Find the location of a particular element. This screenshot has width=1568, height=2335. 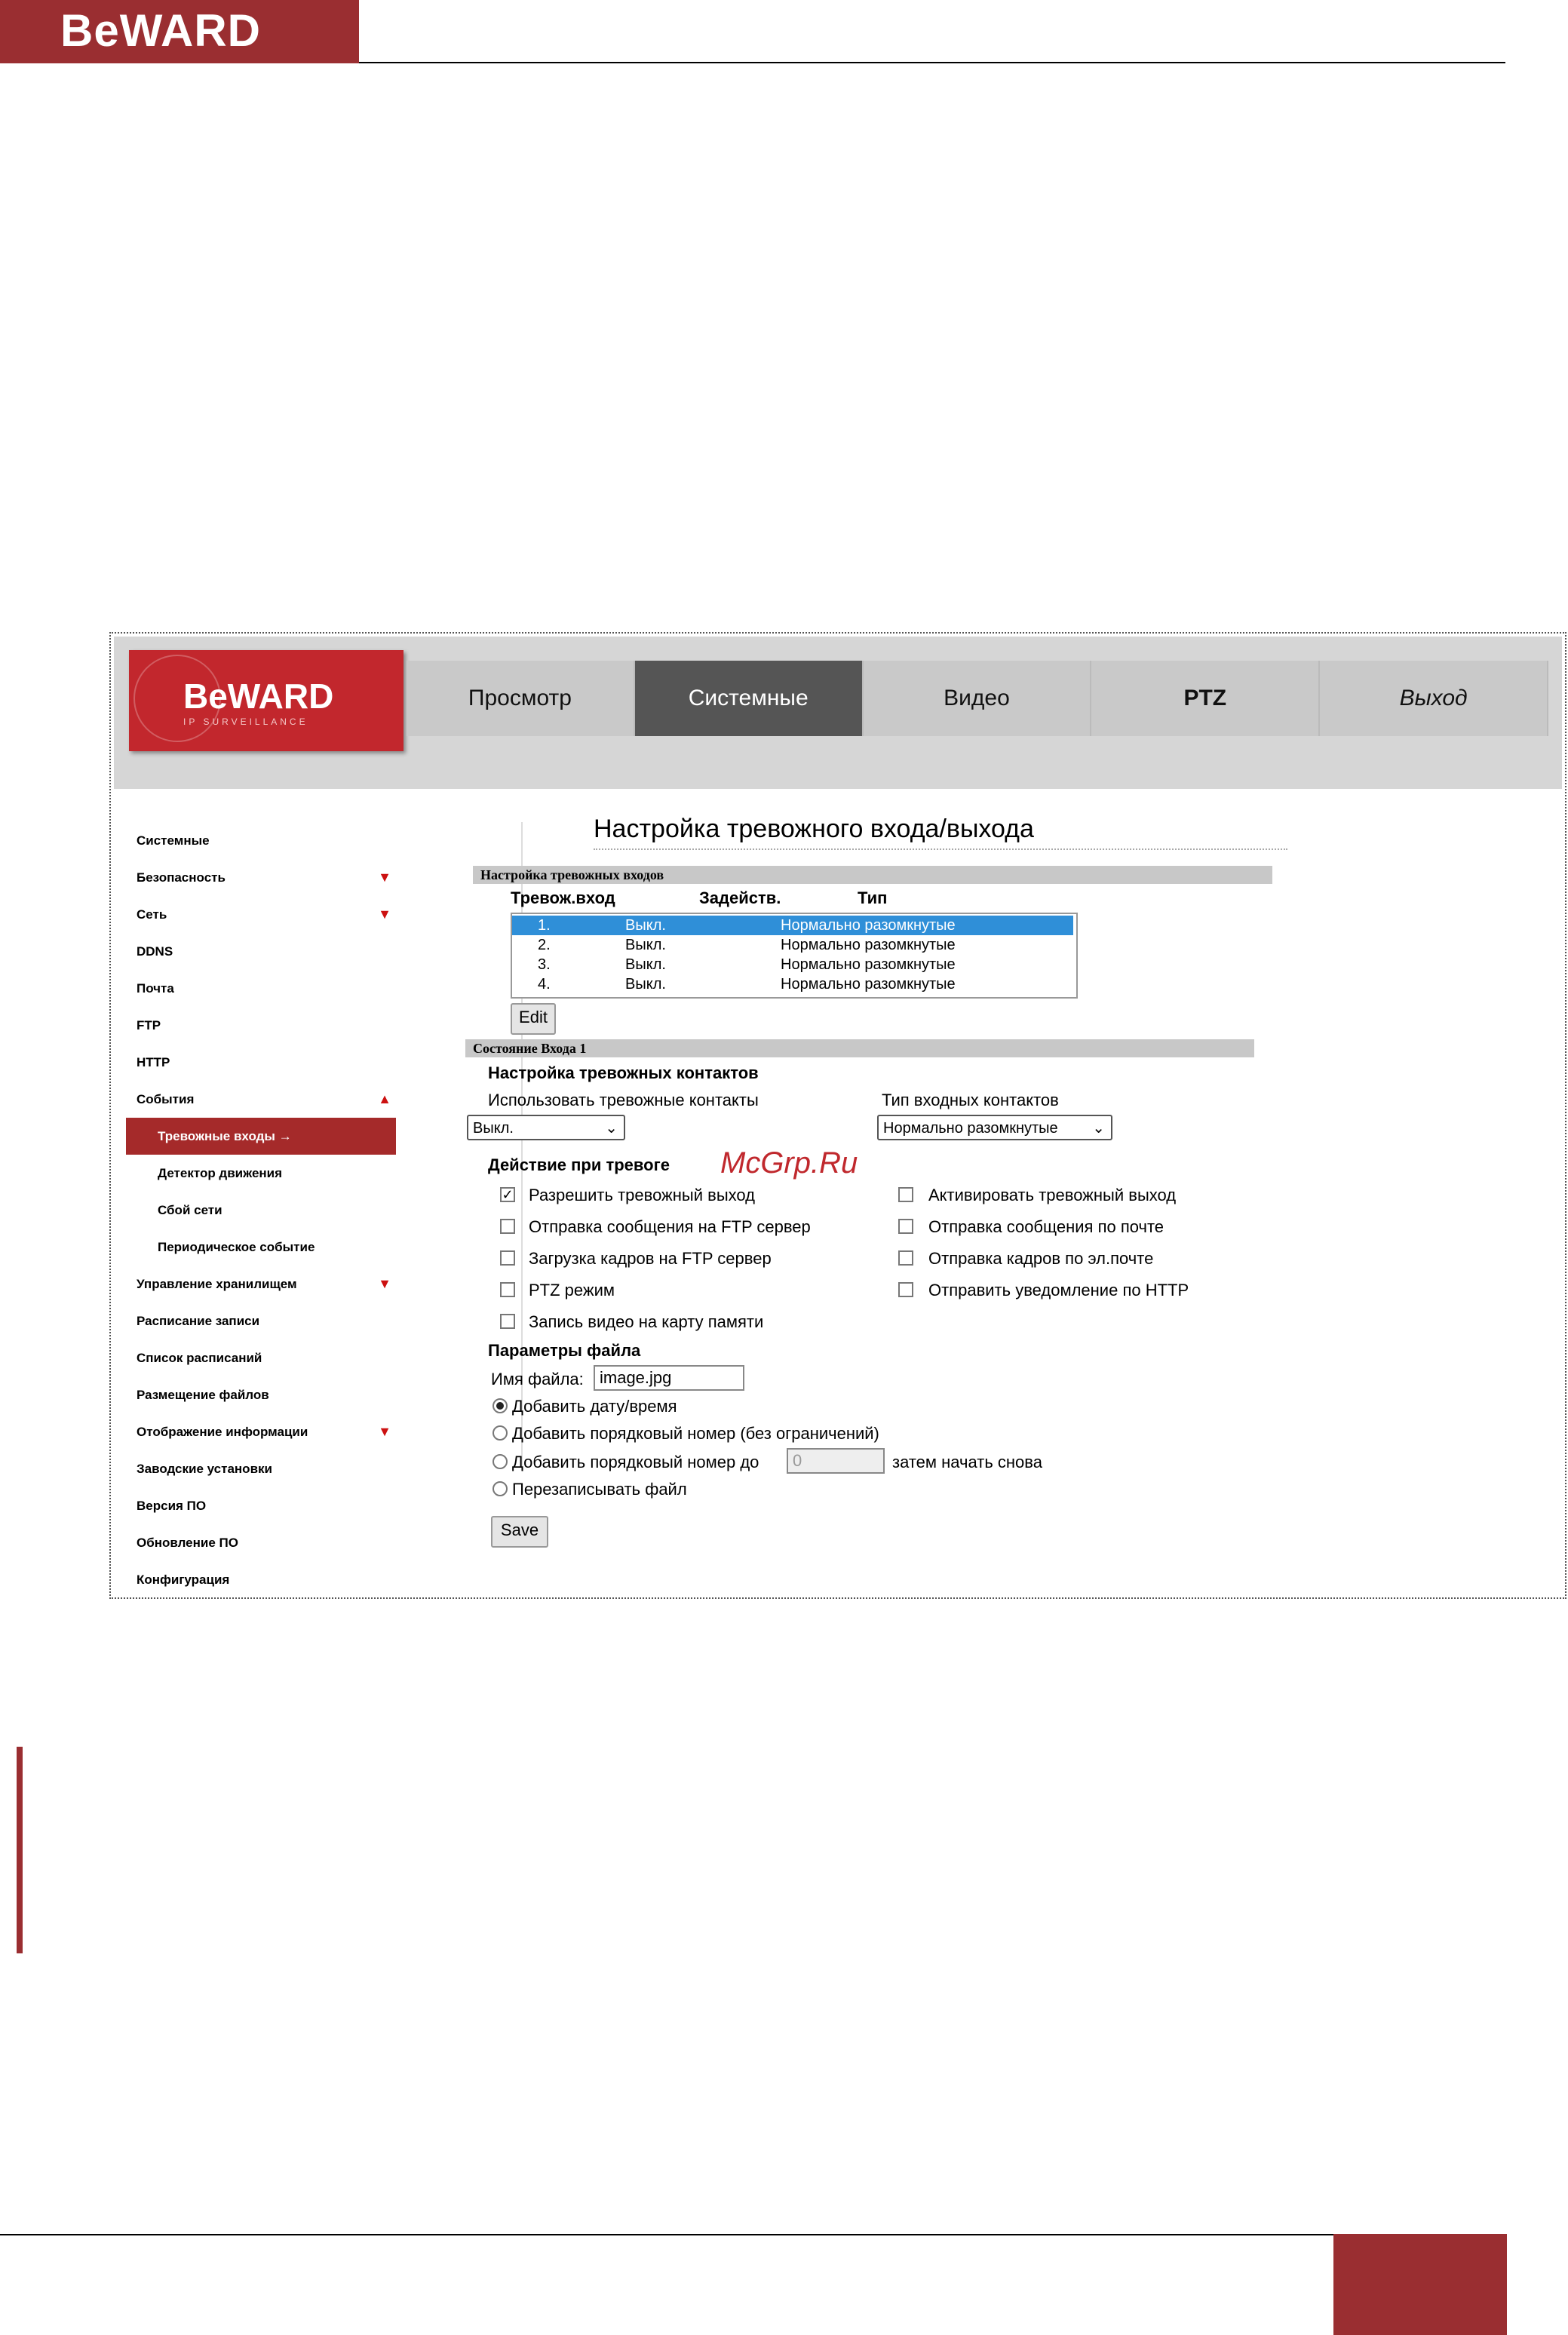

sidebar-item-label: HTTP is located at coordinates (153, 1062).